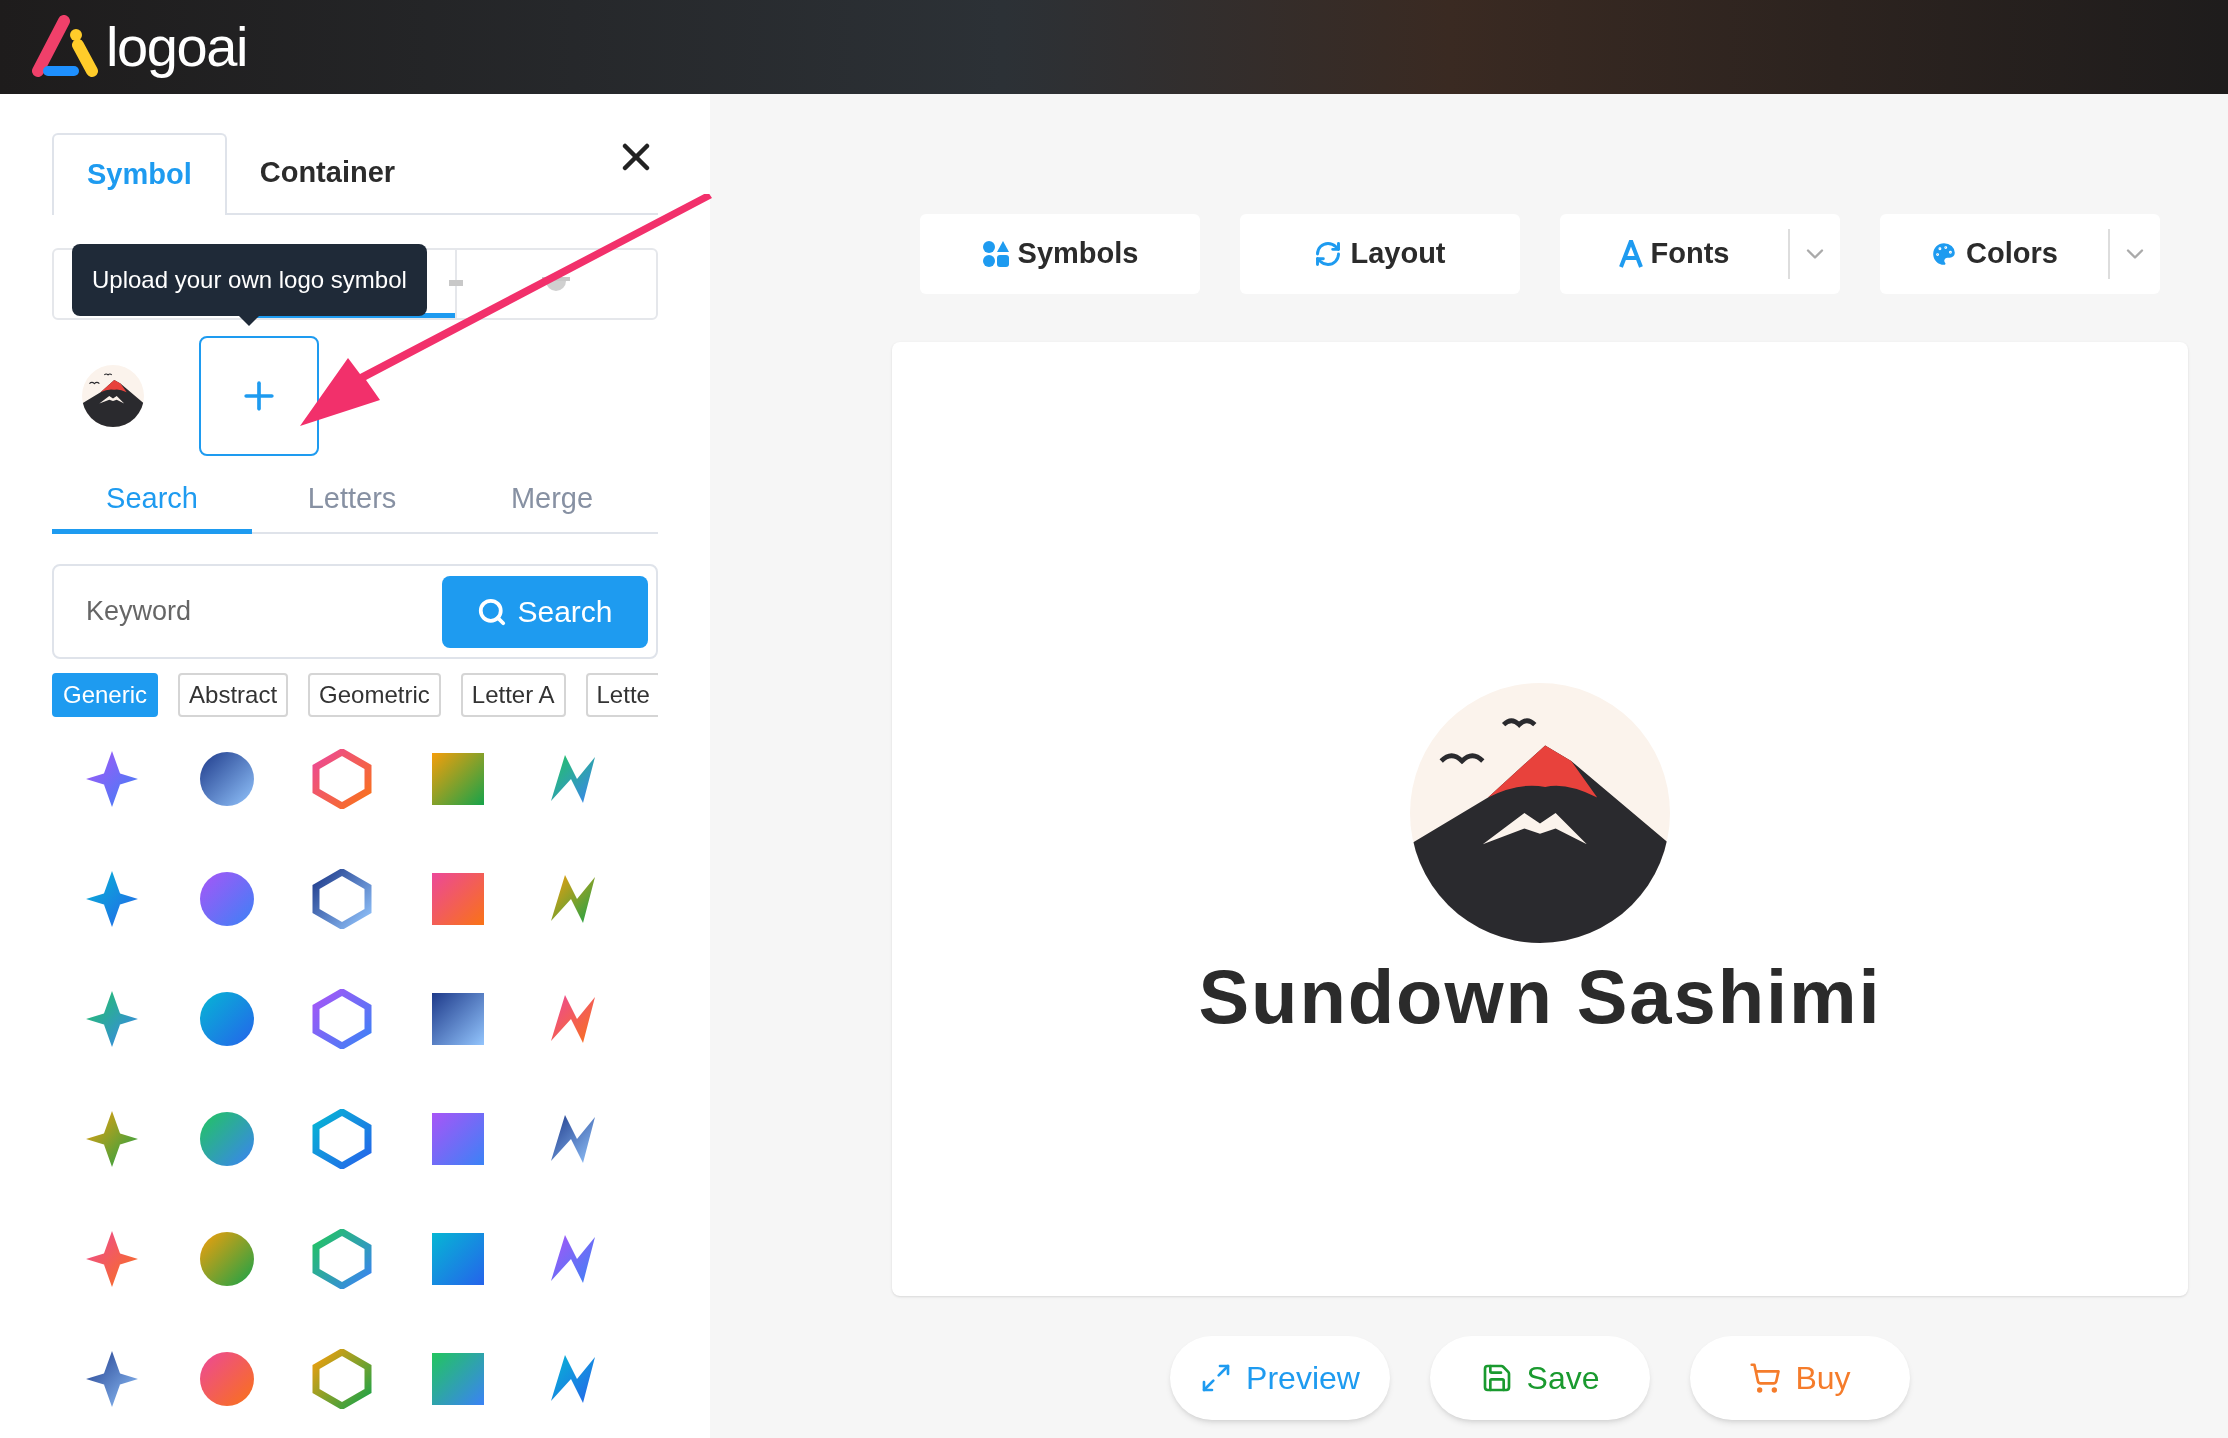 The image size is (2228, 1438). What do you see at coordinates (105, 695) in the screenshot?
I see `category-chip: Generic` at bounding box center [105, 695].